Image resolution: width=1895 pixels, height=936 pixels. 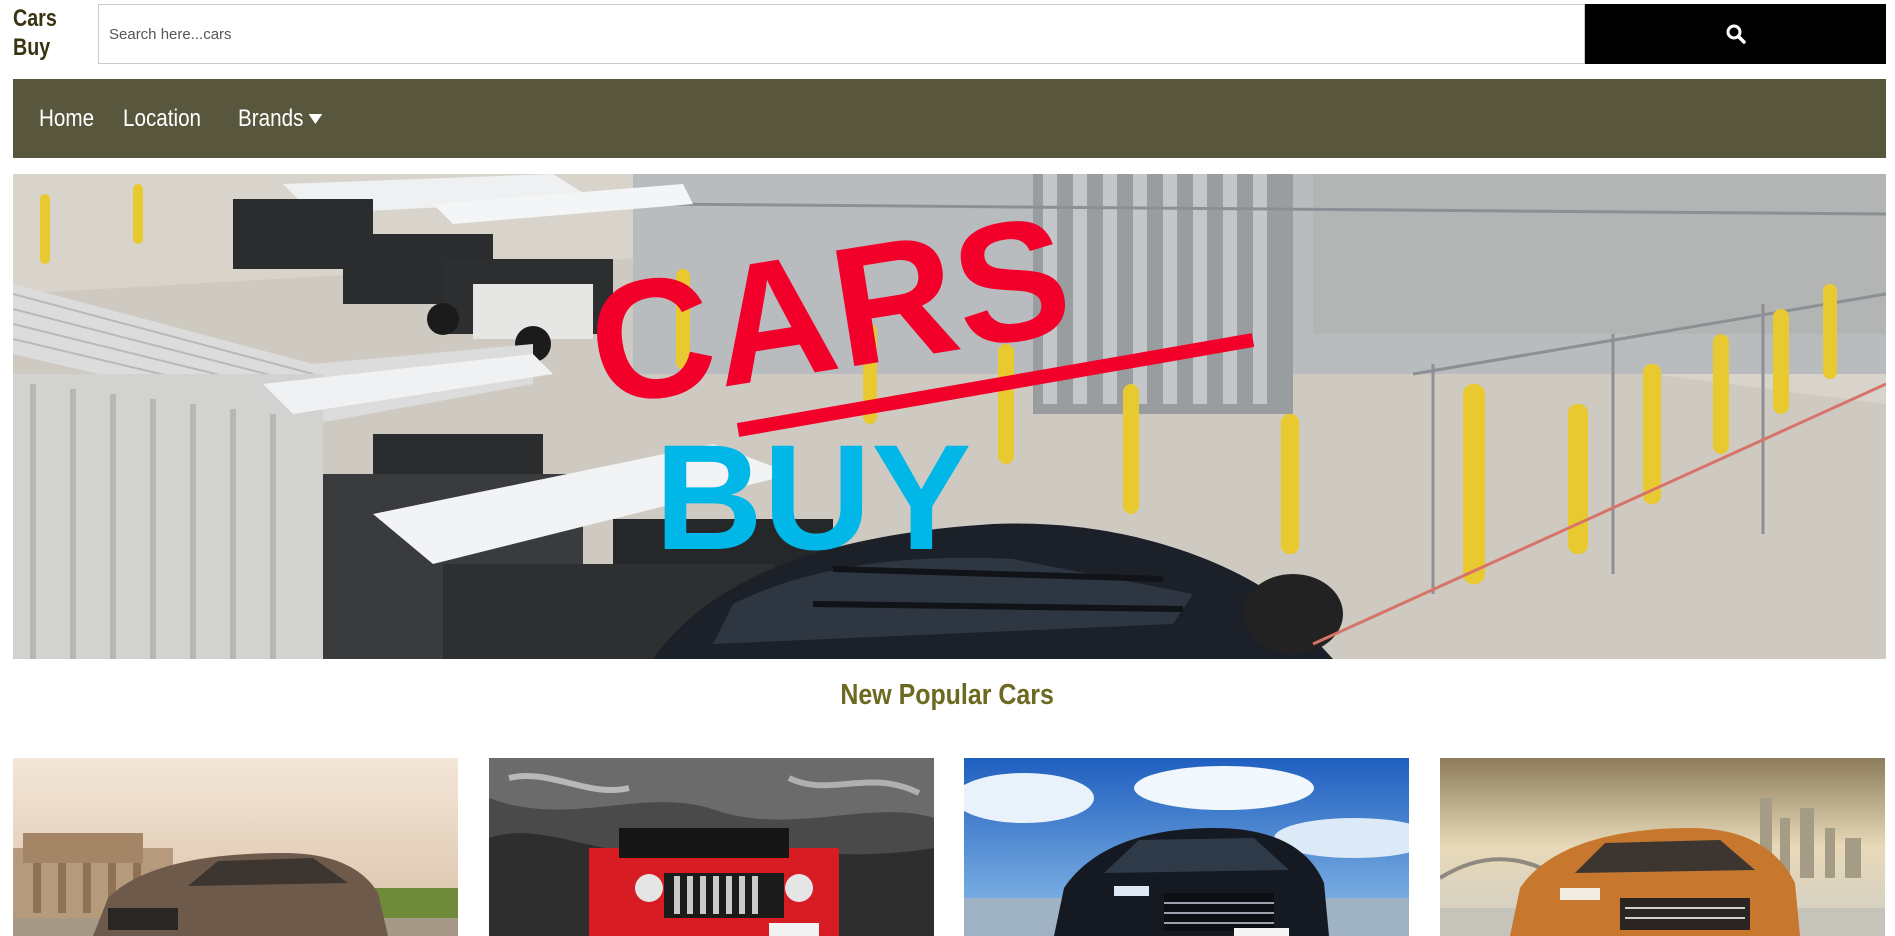 I want to click on car-image-black-suv, so click(x=1186, y=847).